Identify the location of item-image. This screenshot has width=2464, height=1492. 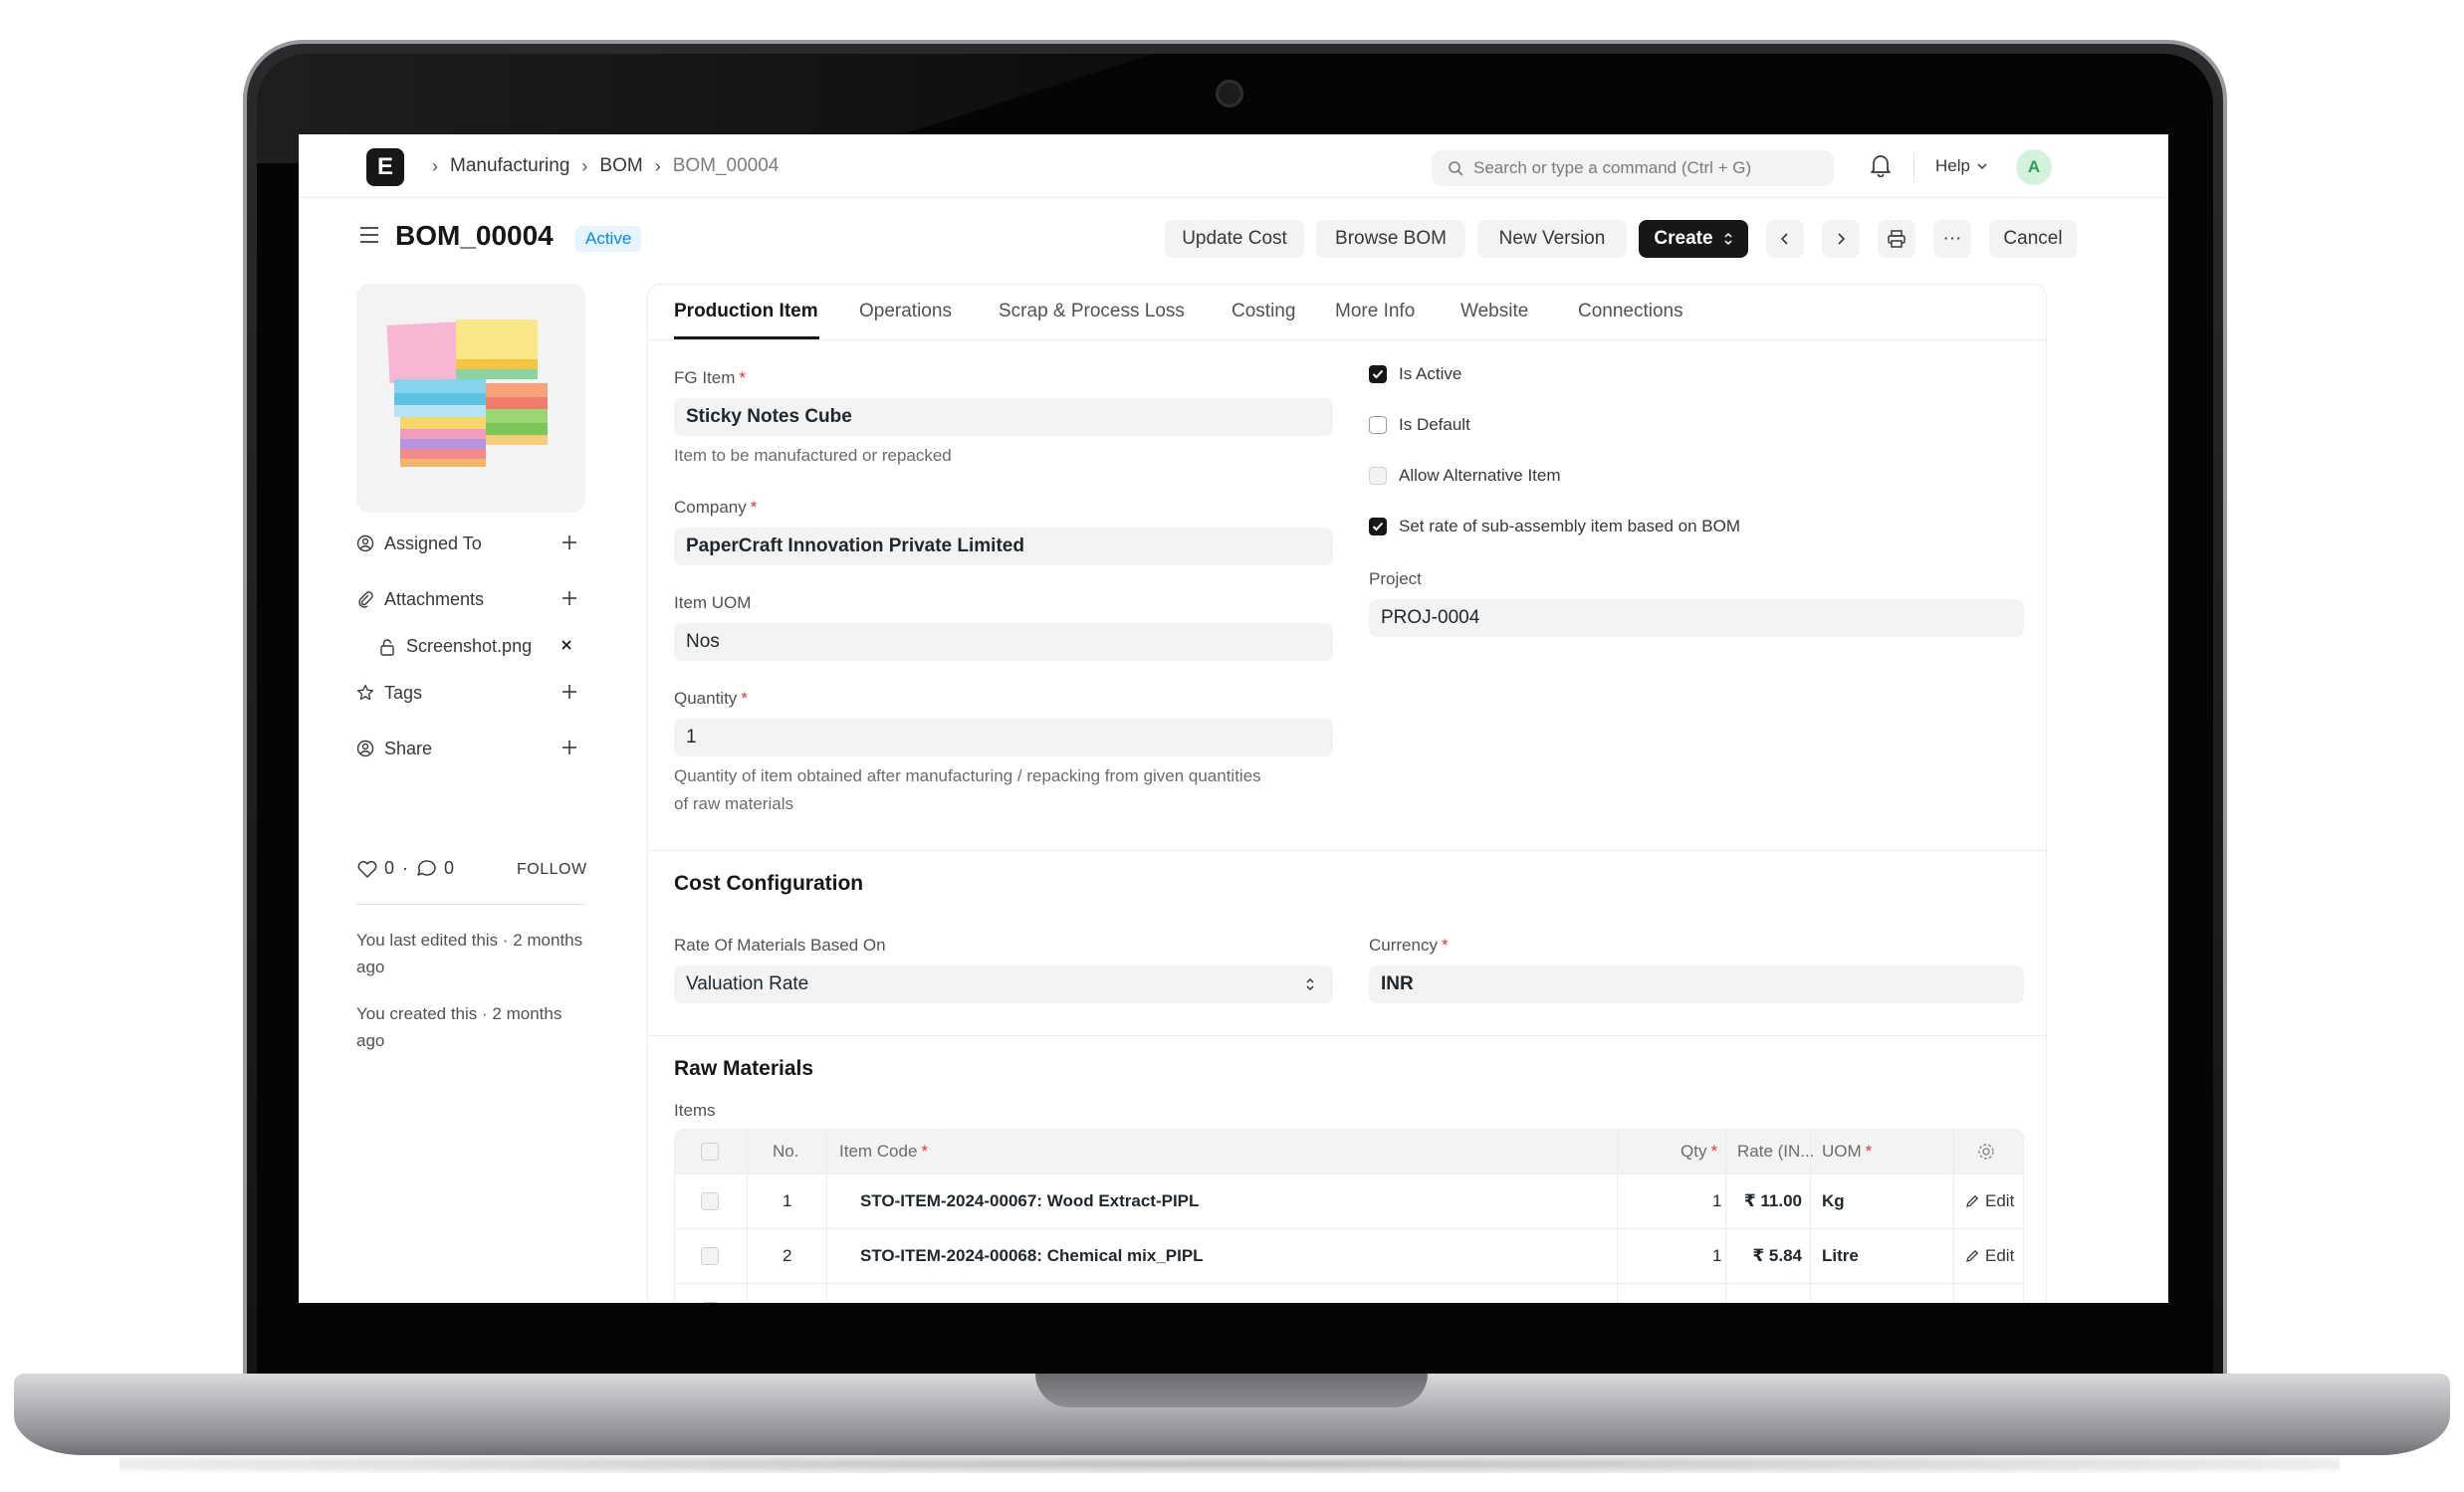
(471, 398).